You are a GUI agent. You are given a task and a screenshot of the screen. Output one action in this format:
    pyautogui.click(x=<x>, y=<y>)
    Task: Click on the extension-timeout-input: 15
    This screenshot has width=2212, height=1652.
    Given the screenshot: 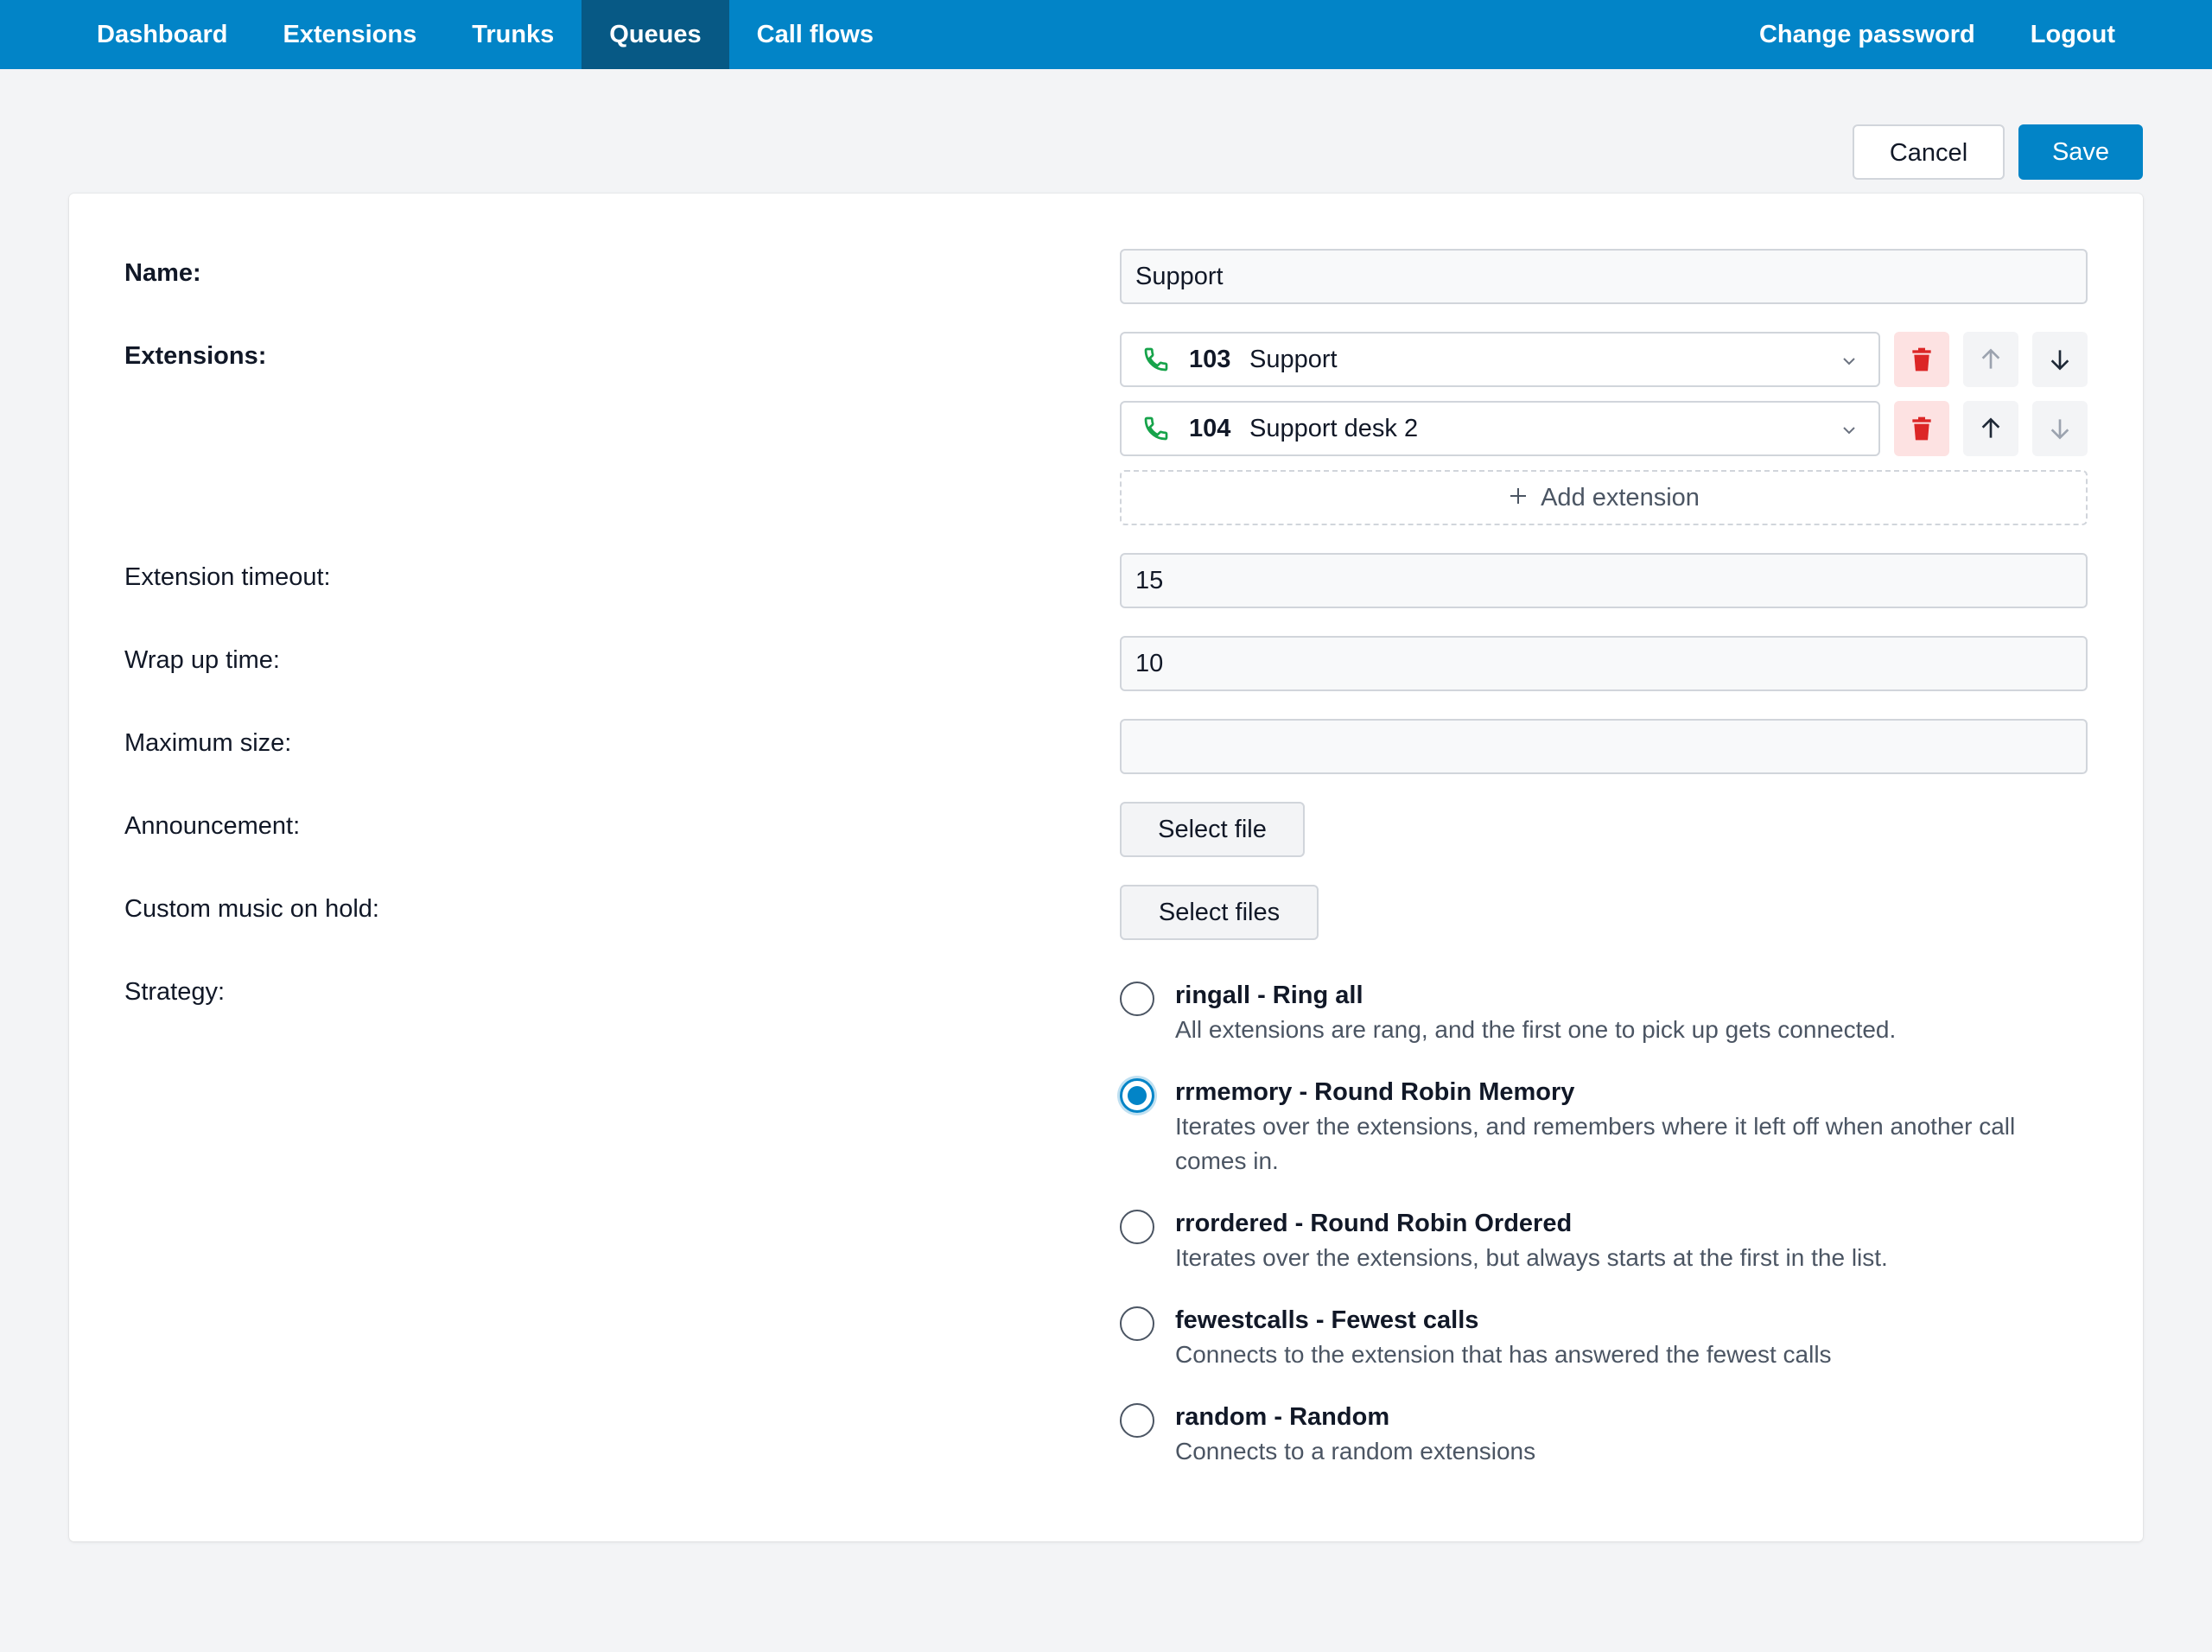 What is the action you would take?
    pyautogui.click(x=1604, y=580)
    